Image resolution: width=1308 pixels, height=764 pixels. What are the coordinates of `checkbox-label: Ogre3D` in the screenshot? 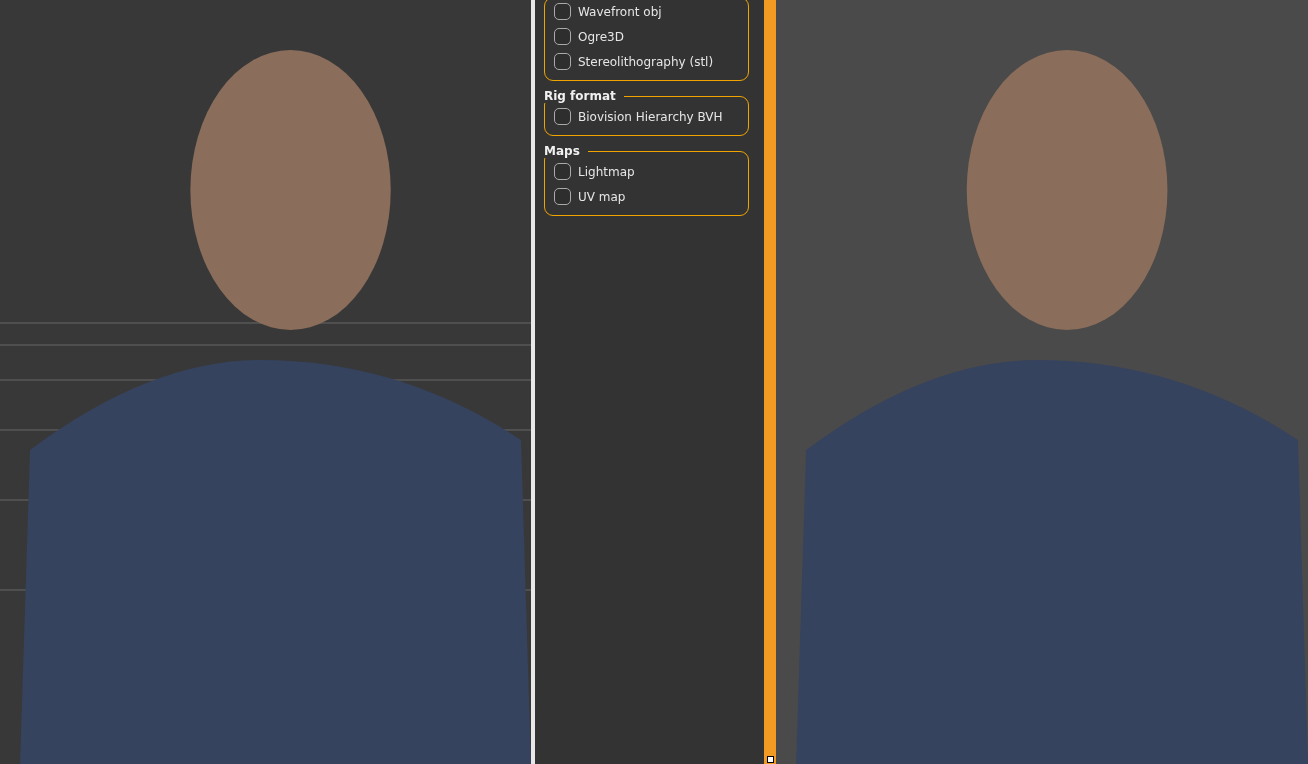 It's located at (601, 36).